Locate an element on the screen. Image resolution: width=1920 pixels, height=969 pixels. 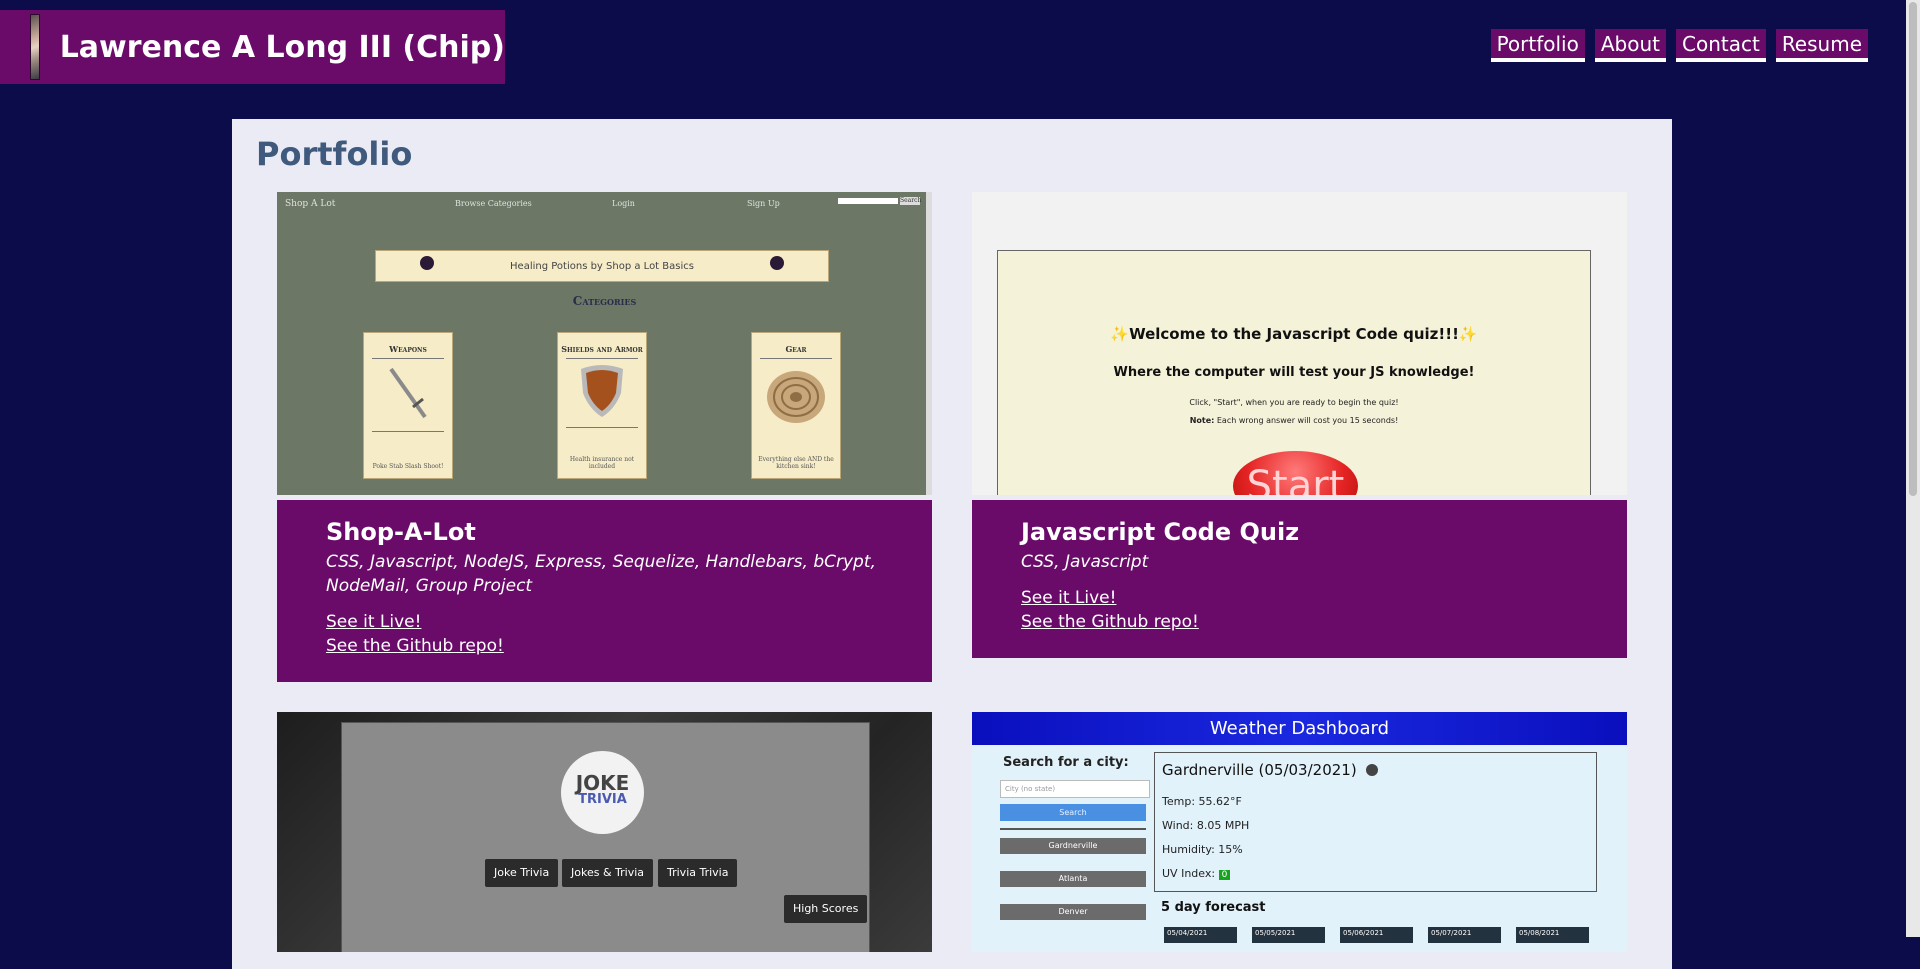
project-title: Javascript Code Quiz is located at coordinates (1160, 532).